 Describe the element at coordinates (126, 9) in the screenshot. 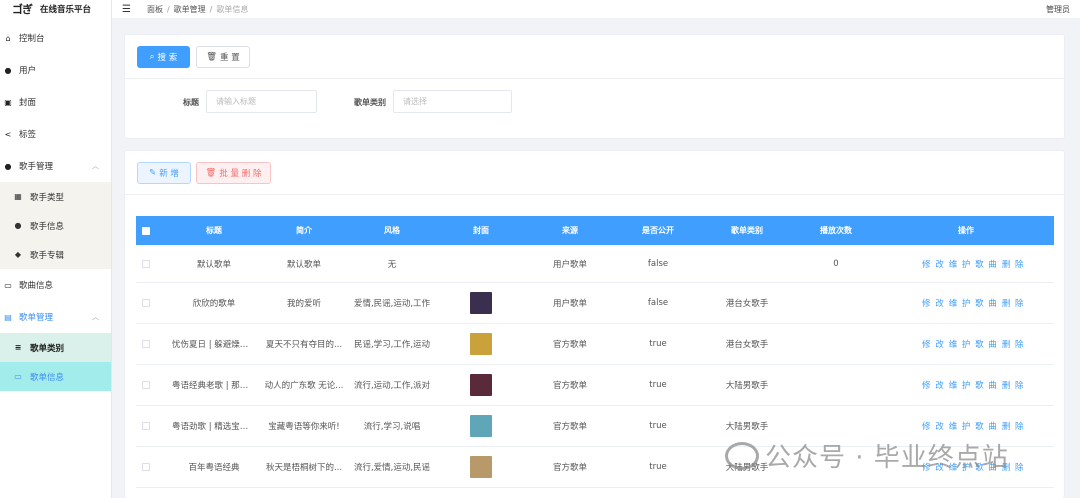

I see `menu-toggle-icon: ☰` at that location.